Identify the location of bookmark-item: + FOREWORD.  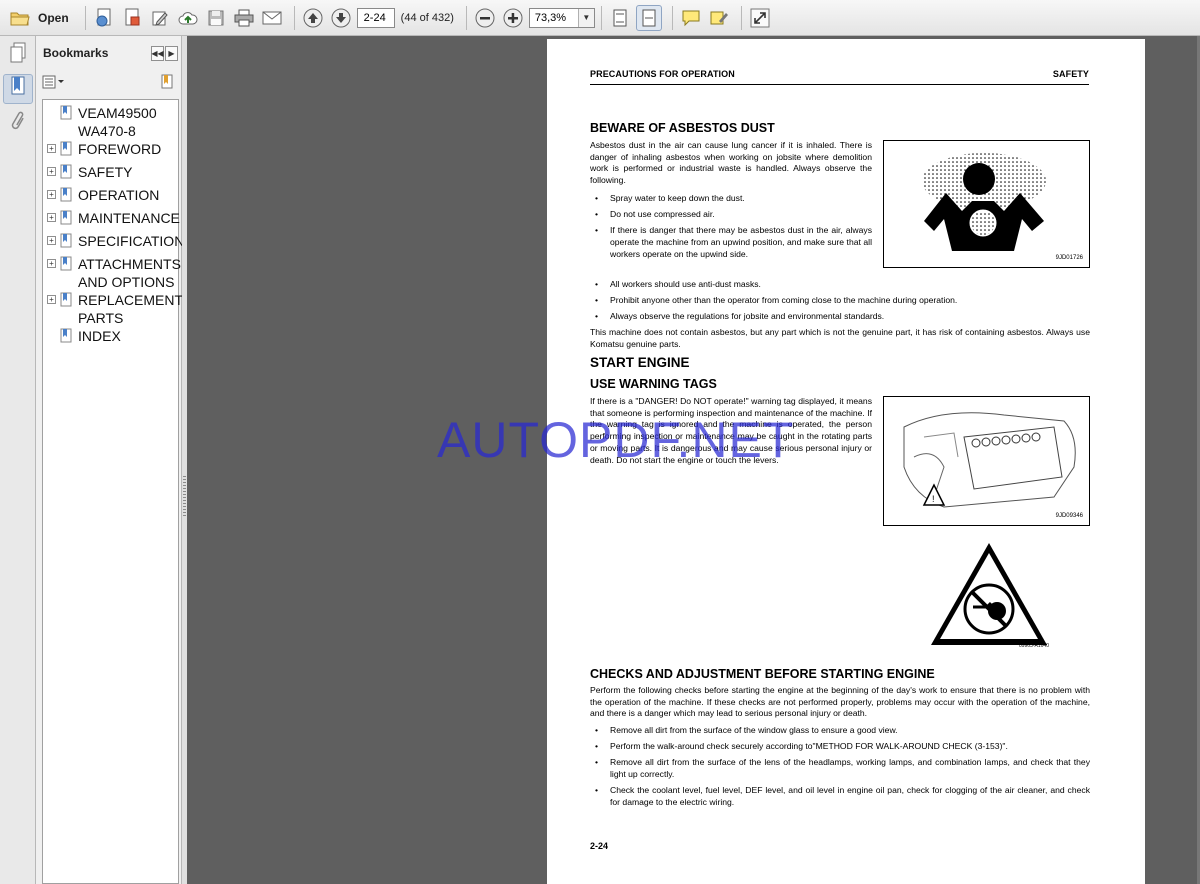
(110, 151).